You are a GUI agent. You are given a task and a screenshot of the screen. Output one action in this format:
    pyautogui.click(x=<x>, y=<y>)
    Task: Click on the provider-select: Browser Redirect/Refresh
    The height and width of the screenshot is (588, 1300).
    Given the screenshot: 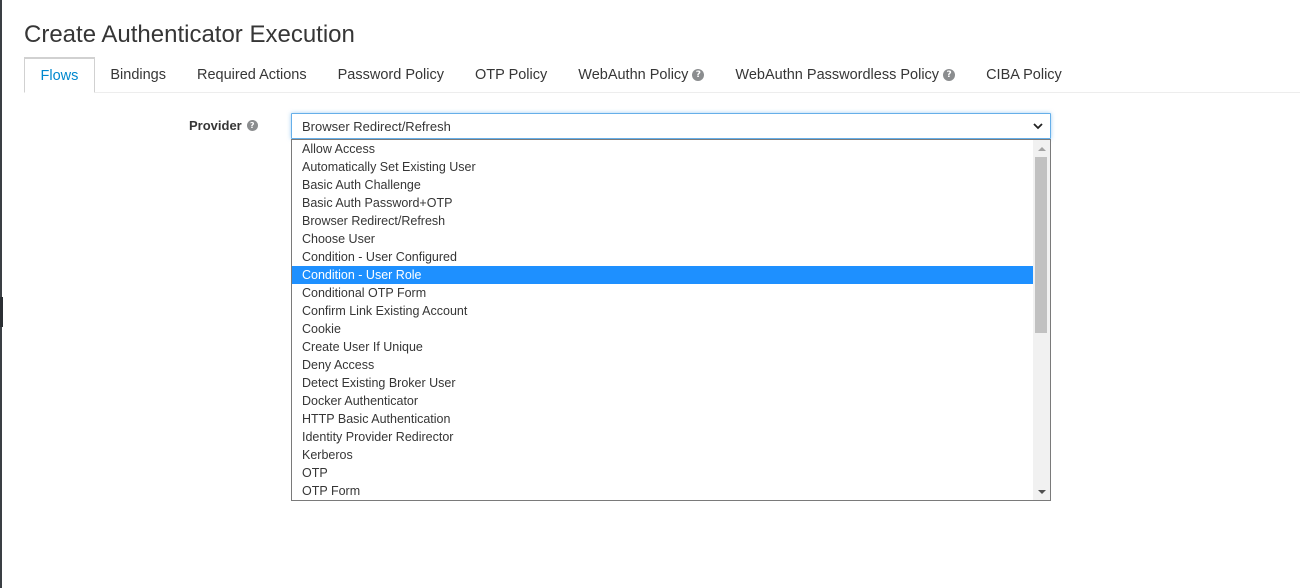 What is the action you would take?
    pyautogui.click(x=671, y=126)
    